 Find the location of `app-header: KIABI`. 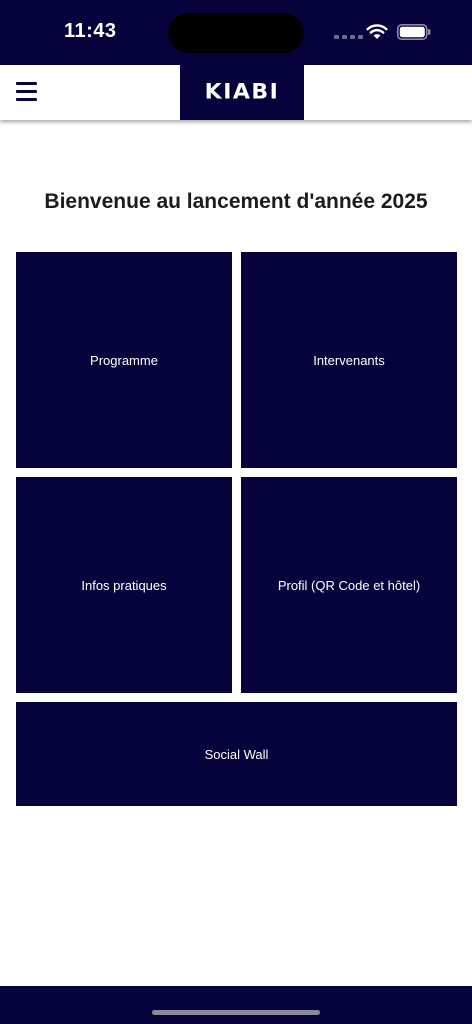

app-header: KIABI is located at coordinates (236, 92).